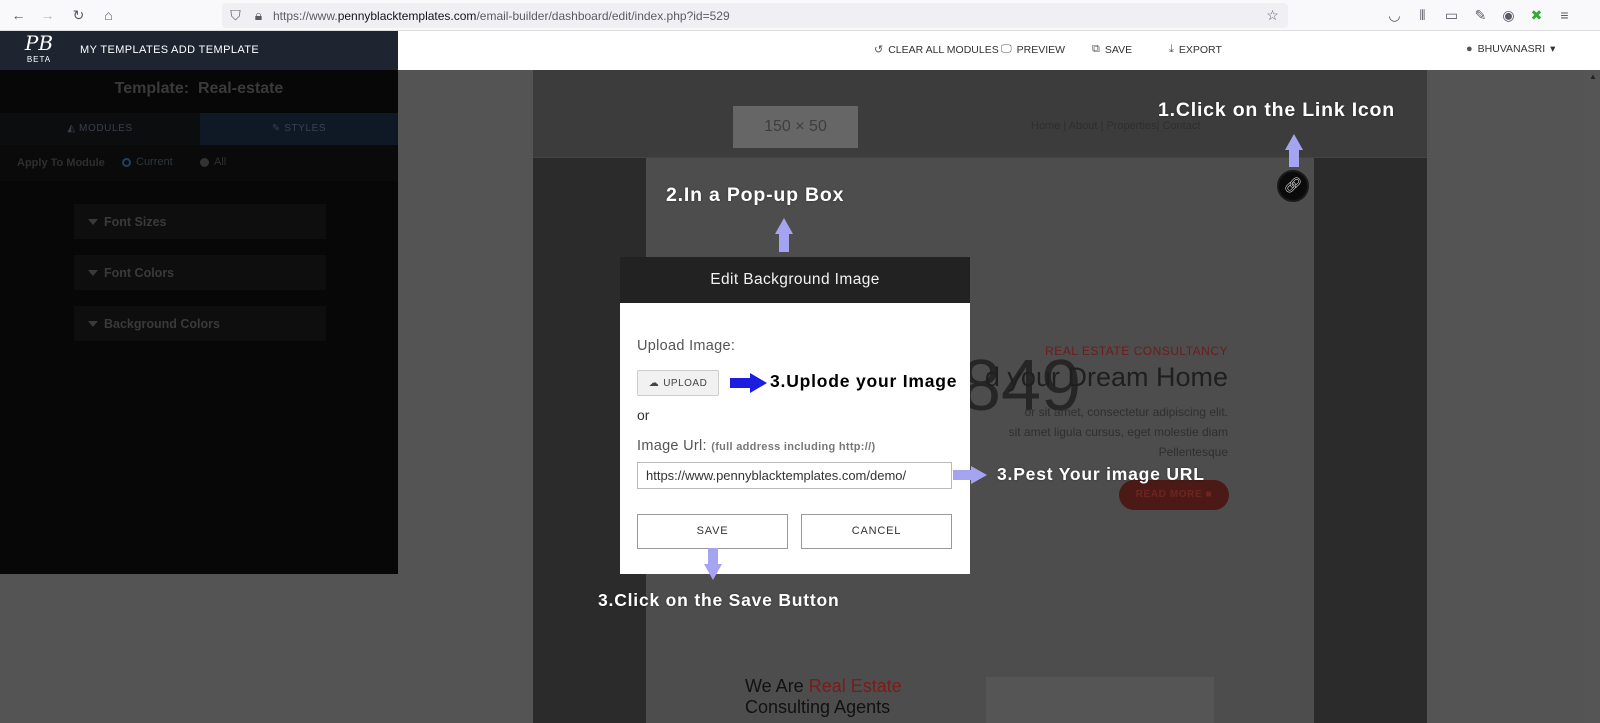 The image size is (1600, 723). Describe the element at coordinates (748, 383) in the screenshot. I see `arrow-right-step3a` at that location.